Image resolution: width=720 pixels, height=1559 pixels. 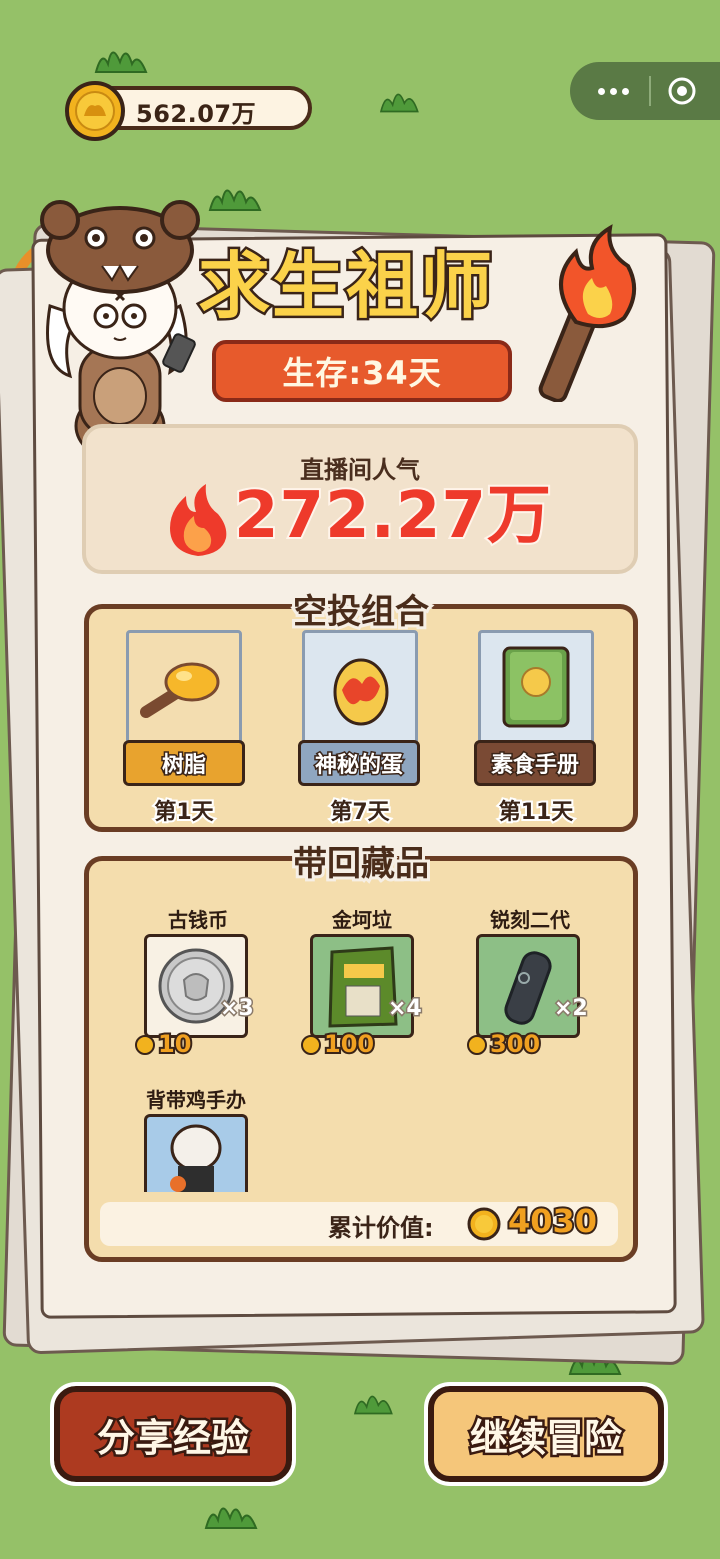 I want to click on collectible-price: 300, so click(x=515, y=1044).